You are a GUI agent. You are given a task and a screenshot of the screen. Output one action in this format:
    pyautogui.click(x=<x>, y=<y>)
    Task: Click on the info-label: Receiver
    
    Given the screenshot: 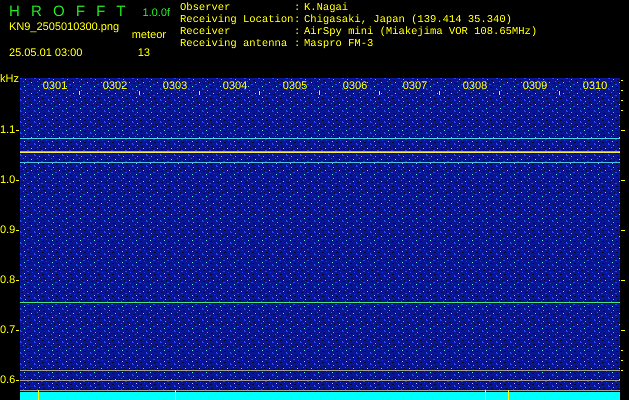 What is the action you would take?
    pyautogui.click(x=206, y=32)
    